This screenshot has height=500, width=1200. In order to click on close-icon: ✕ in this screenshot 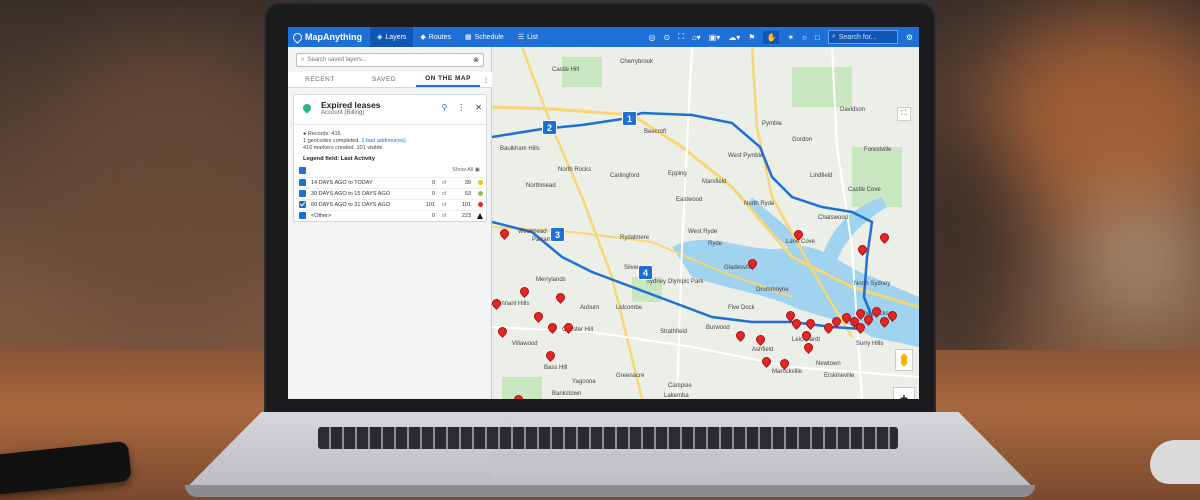, I will do `click(478, 107)`.